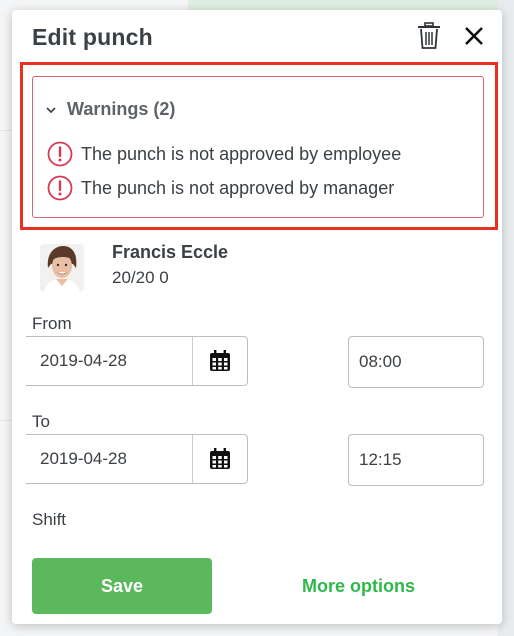 This screenshot has width=514, height=636. I want to click on dialog-title: Edit punch, so click(92, 37).